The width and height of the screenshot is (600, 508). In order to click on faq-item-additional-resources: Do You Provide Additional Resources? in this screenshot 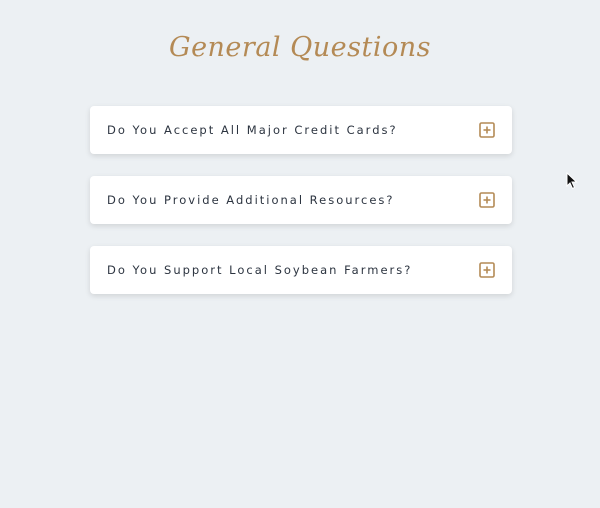, I will do `click(301, 200)`.